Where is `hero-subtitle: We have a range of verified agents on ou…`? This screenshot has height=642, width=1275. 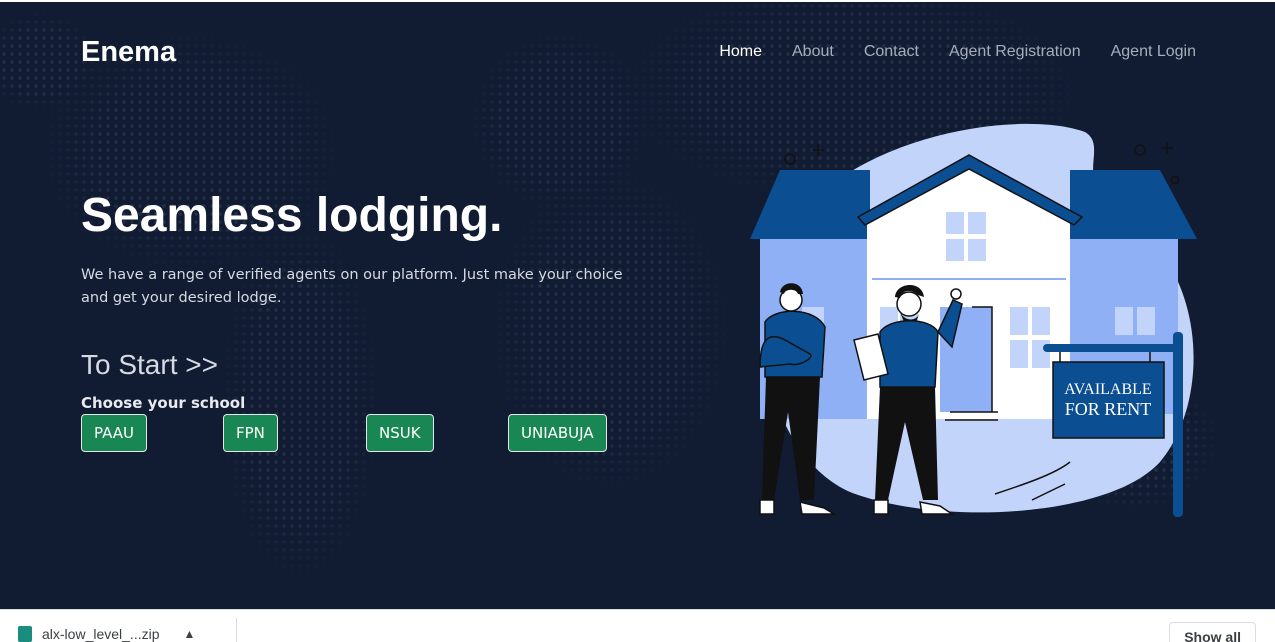 hero-subtitle: We have a range of verified agents on ou… is located at coordinates (352, 286).